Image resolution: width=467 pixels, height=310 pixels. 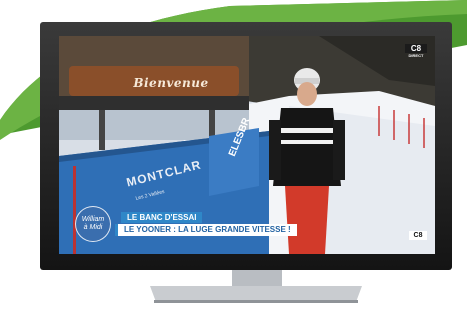 I want to click on channel-logo-icon: C8 DIRECT, so click(x=416, y=51).